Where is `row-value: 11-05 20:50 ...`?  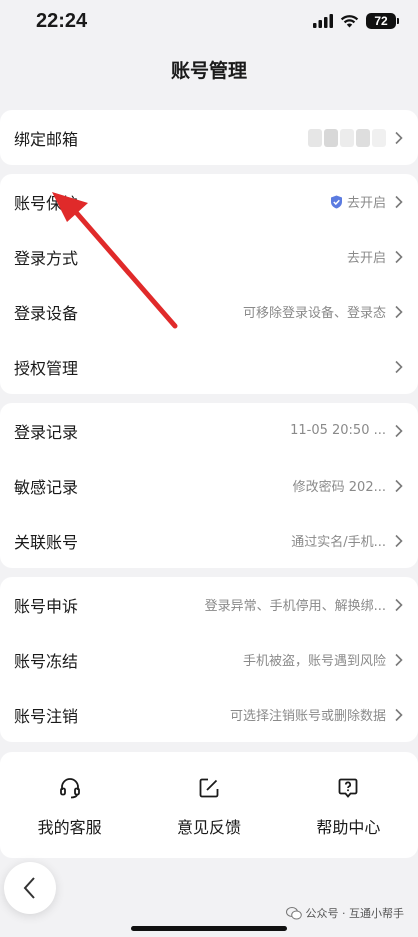
row-value: 11-05 20:50 ... is located at coordinates (338, 430).